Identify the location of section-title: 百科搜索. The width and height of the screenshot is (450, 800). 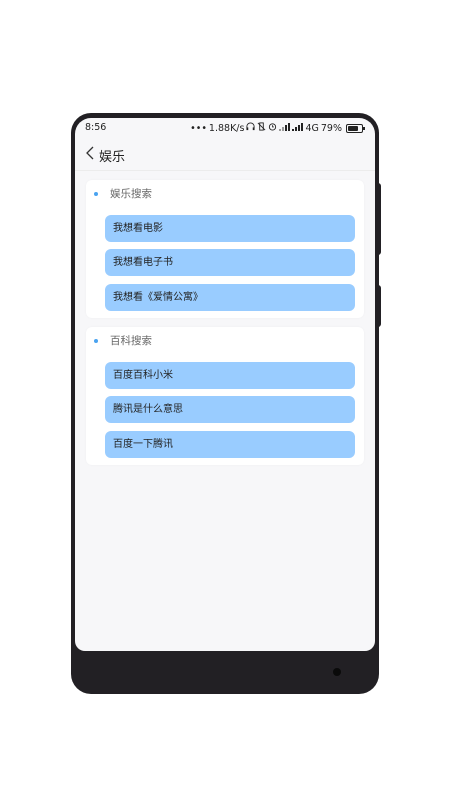
(131, 341).